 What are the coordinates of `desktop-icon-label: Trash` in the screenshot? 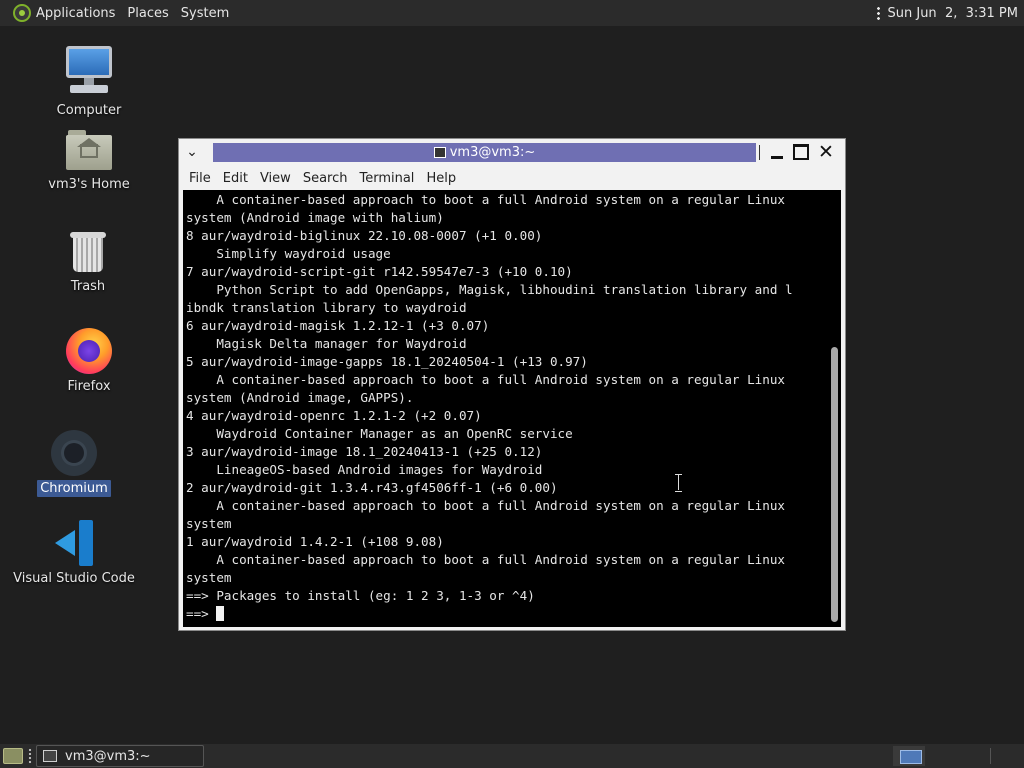 It's located at (88, 286).